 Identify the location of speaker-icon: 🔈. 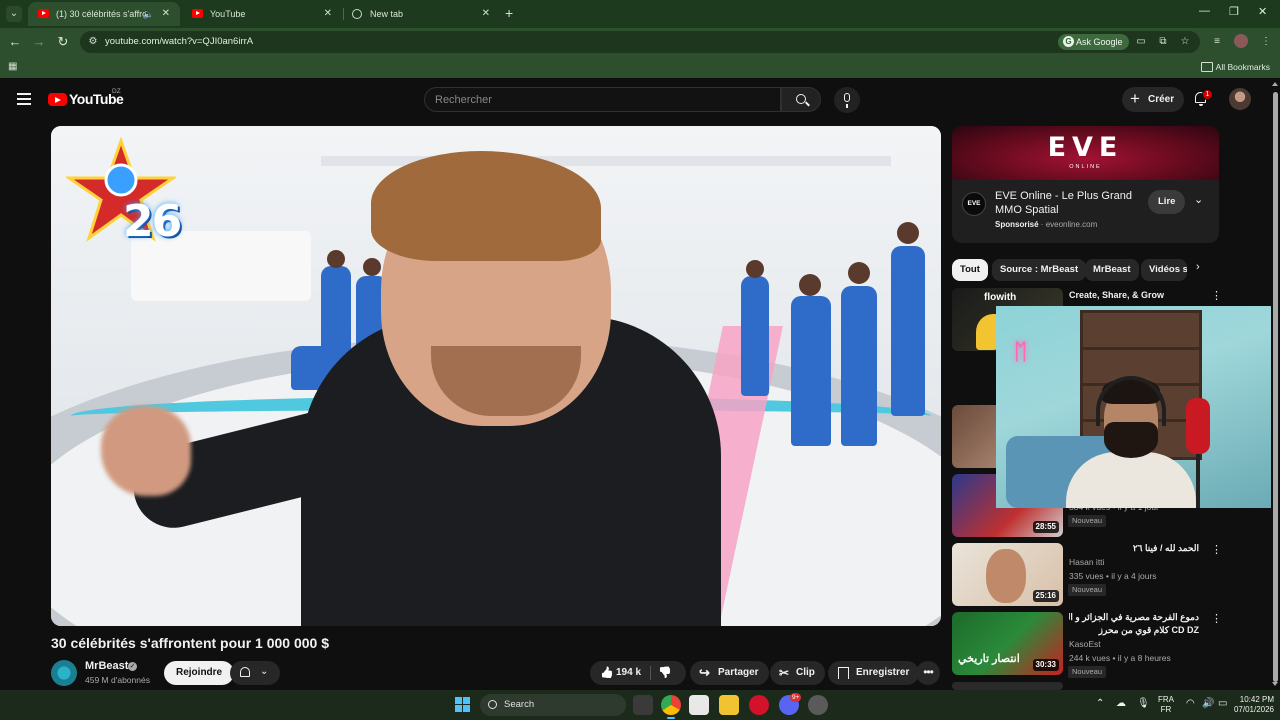
(148, 14).